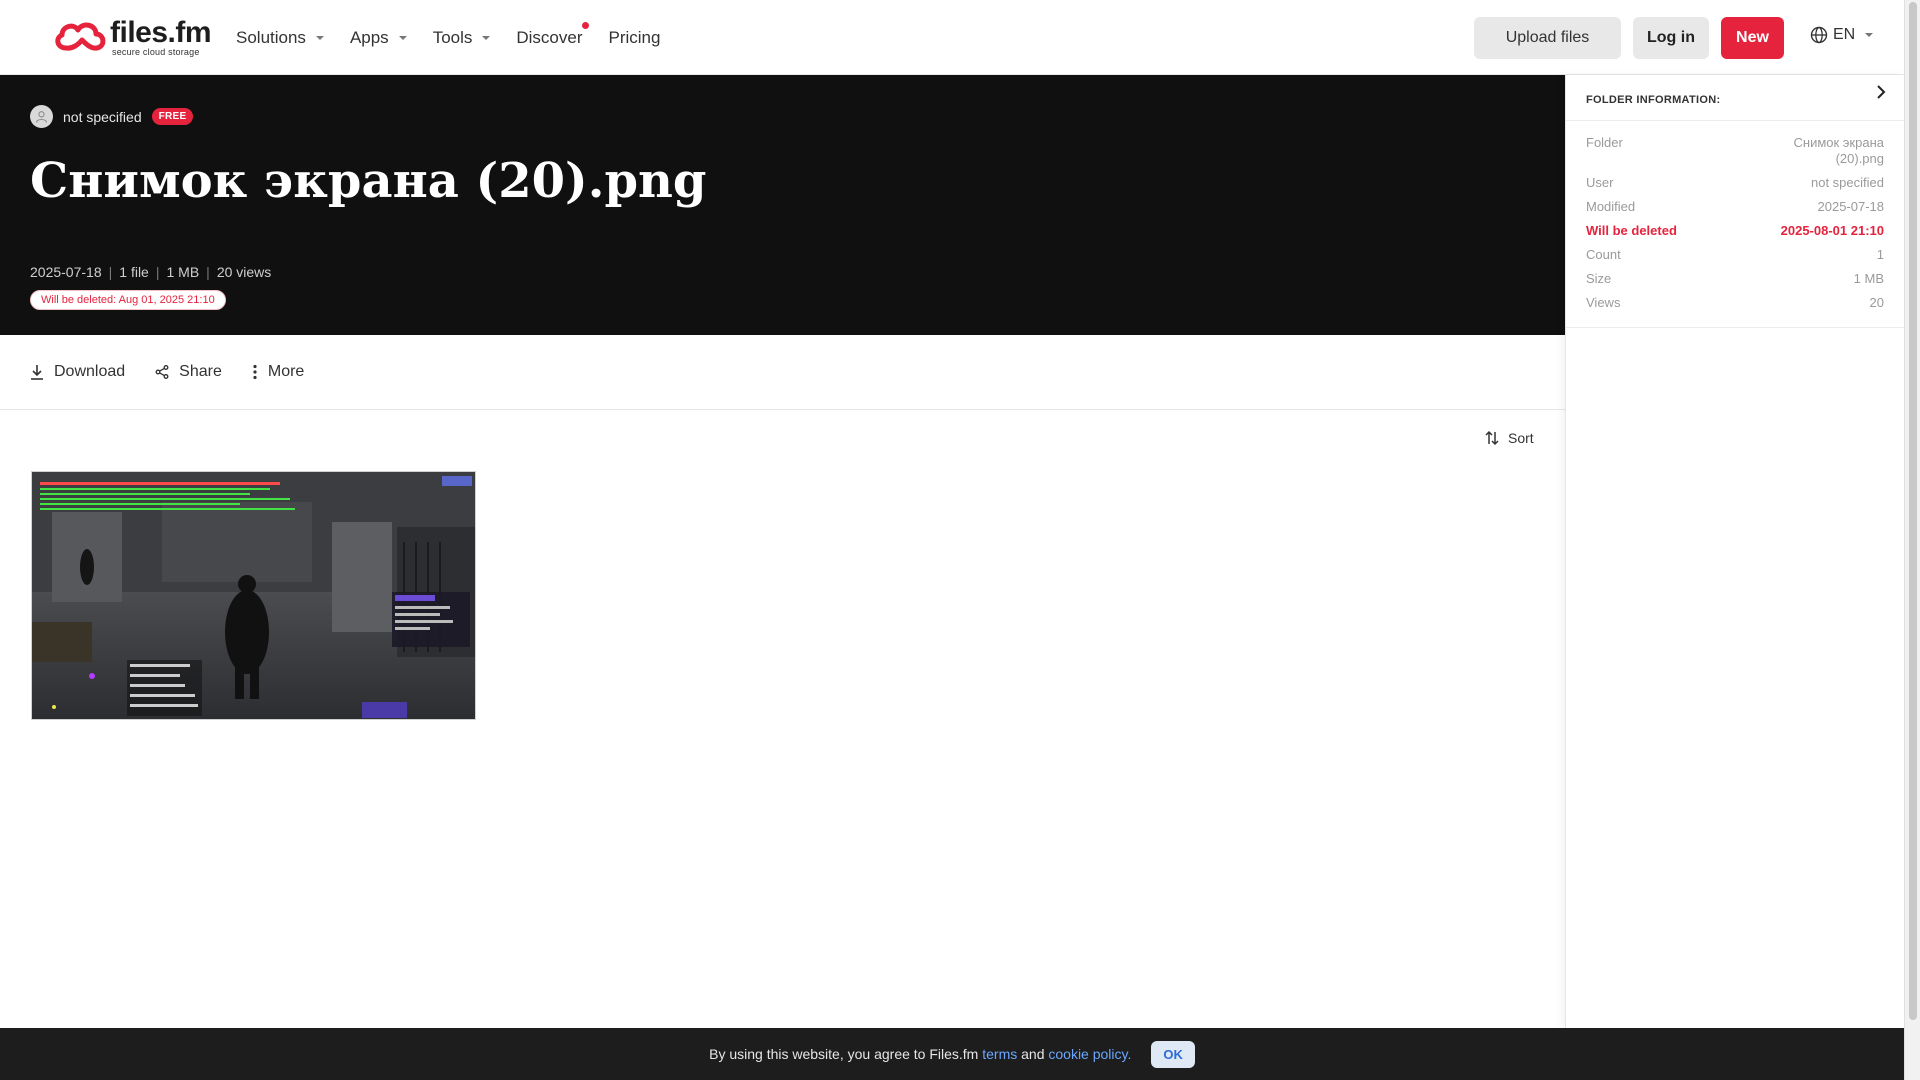 The height and width of the screenshot is (1080, 1920). I want to click on login-button: Log in, so click(1671, 38).